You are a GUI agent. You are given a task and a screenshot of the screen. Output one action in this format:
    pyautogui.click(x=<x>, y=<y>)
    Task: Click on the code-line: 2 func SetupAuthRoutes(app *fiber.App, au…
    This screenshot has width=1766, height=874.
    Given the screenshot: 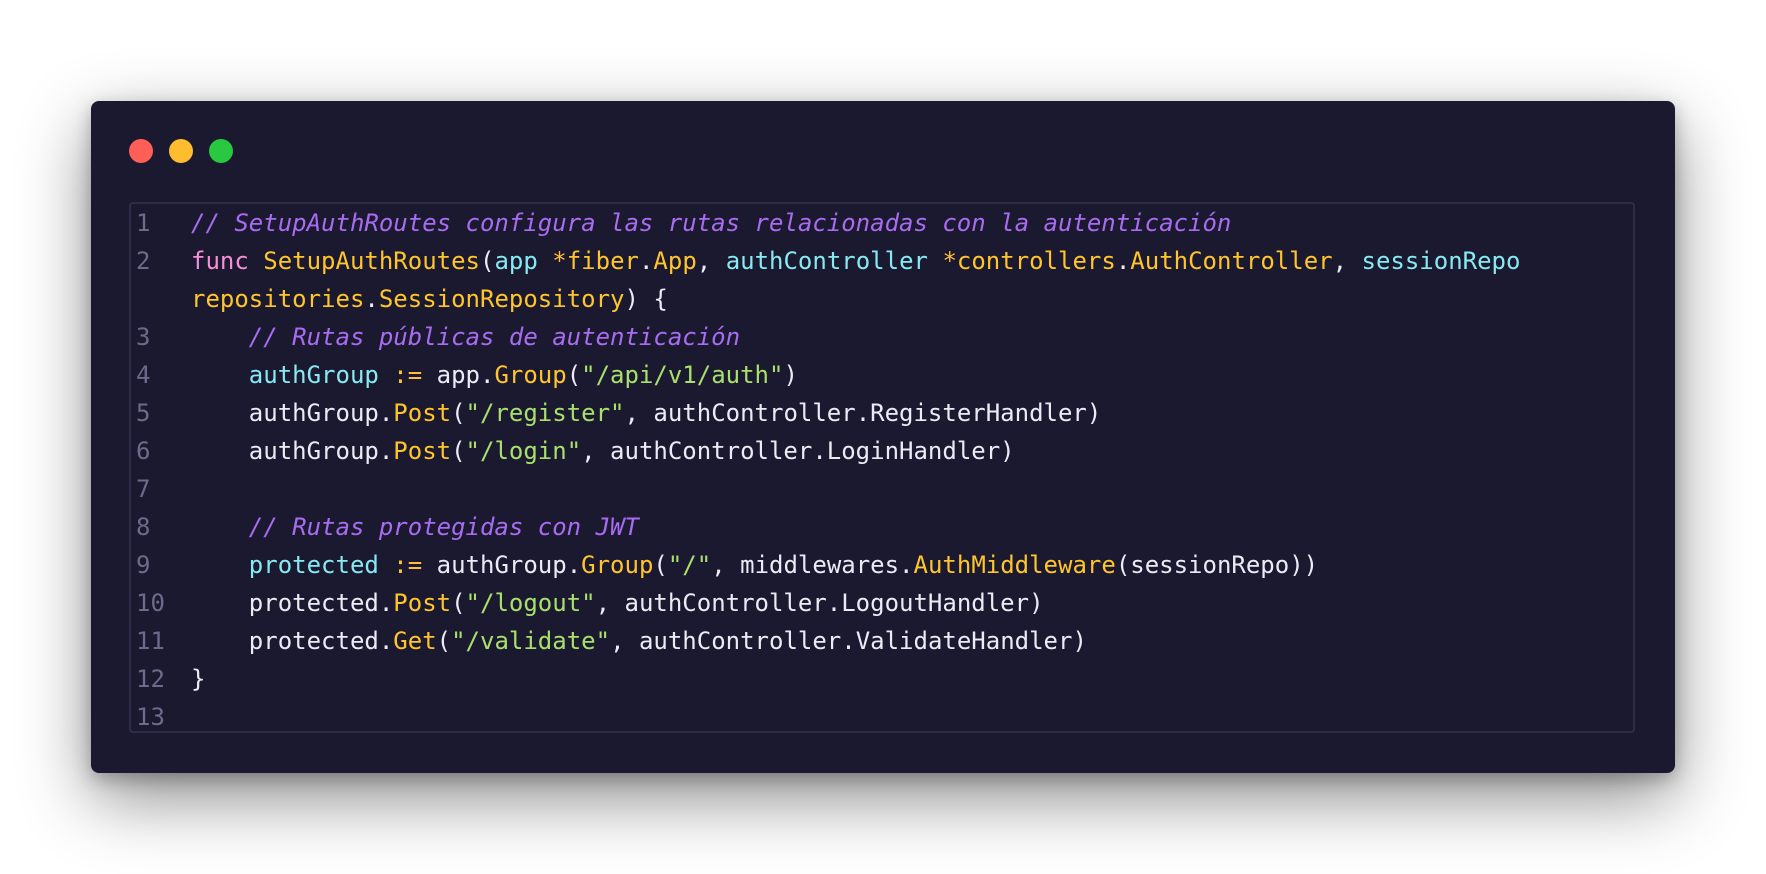 What is the action you would take?
    pyautogui.click(x=882, y=261)
    